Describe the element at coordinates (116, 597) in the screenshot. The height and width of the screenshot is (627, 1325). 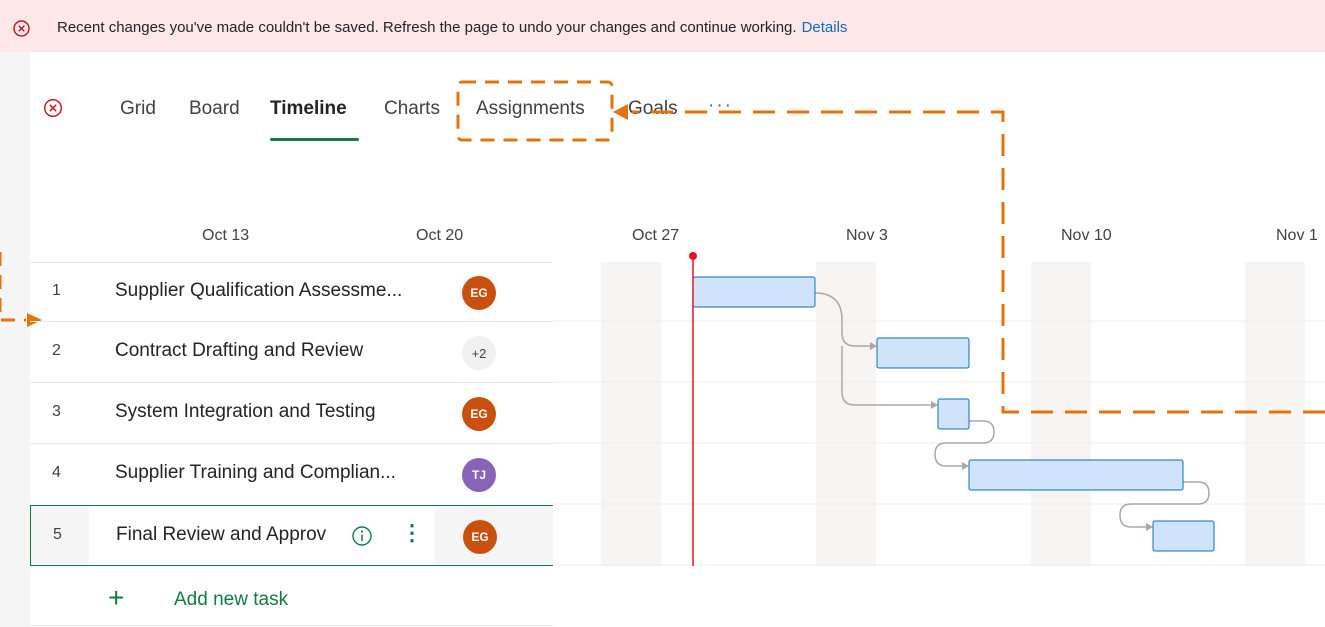
I see `plus-icon: +` at that location.